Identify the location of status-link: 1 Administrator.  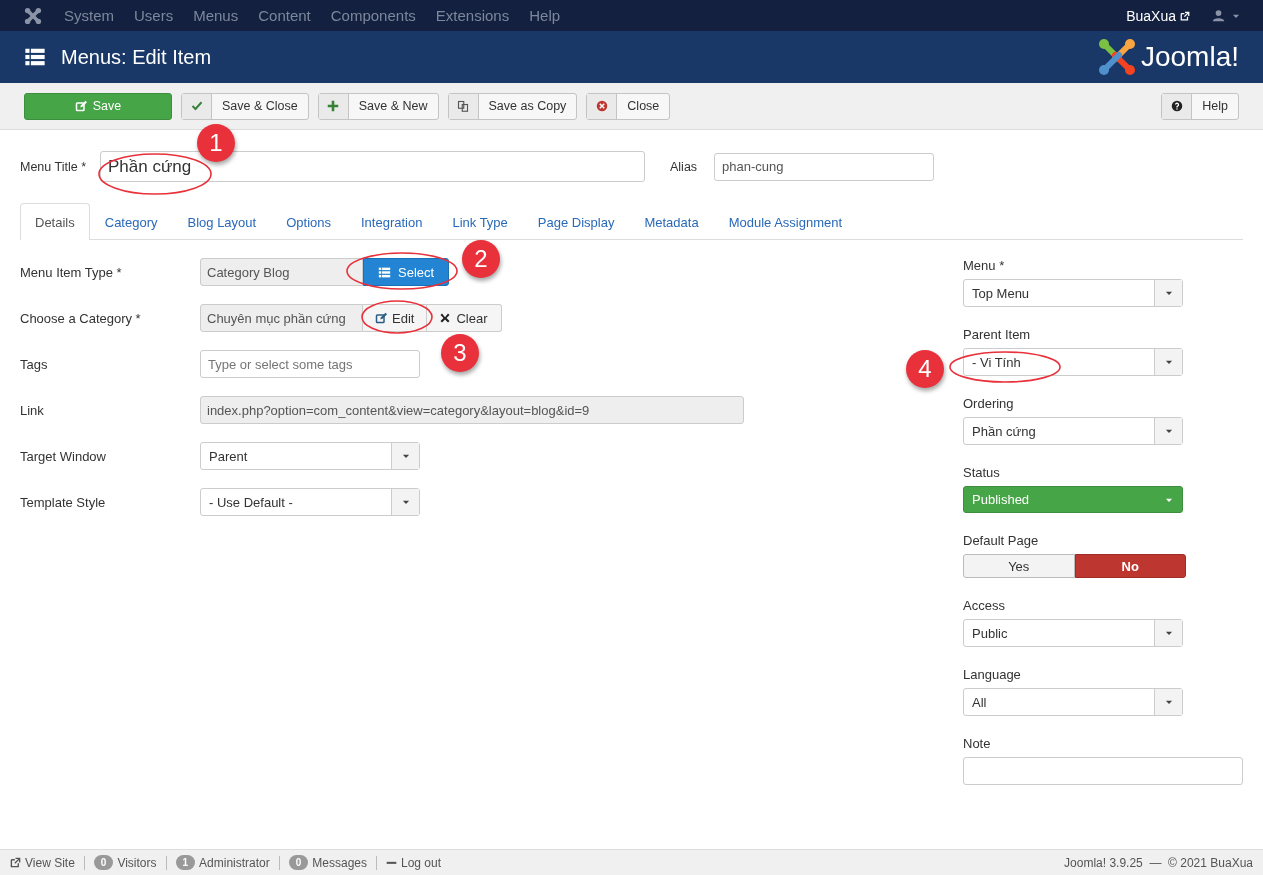
(222, 862).